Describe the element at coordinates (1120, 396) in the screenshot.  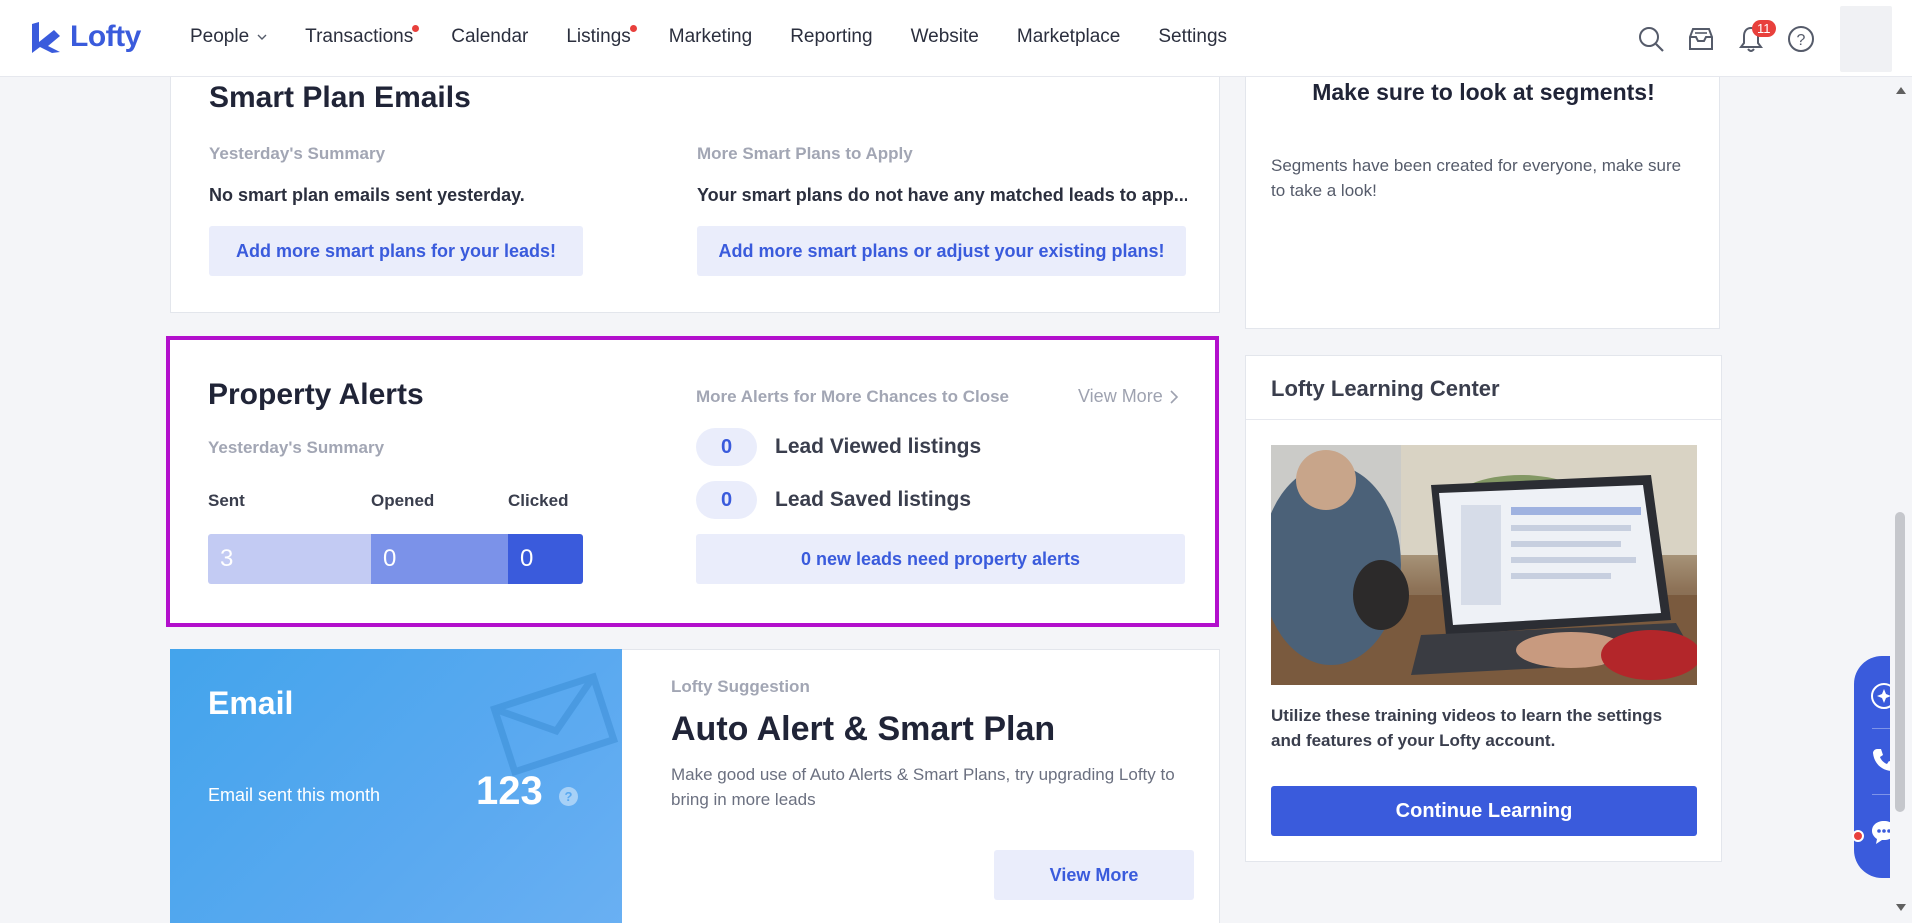
I see `view-more-text: View More` at that location.